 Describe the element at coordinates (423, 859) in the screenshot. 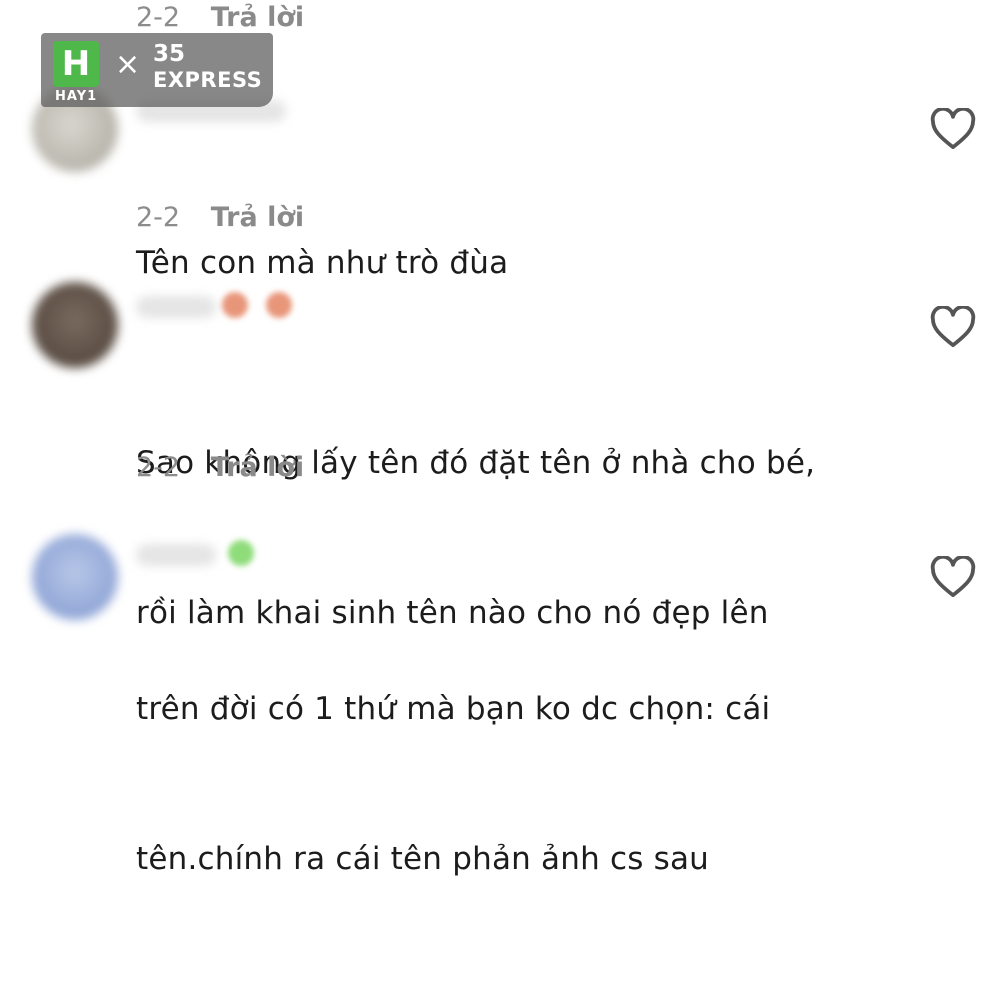

I see `comment-line: tên.chính ra cái tên phản ảnh cs sau` at that location.